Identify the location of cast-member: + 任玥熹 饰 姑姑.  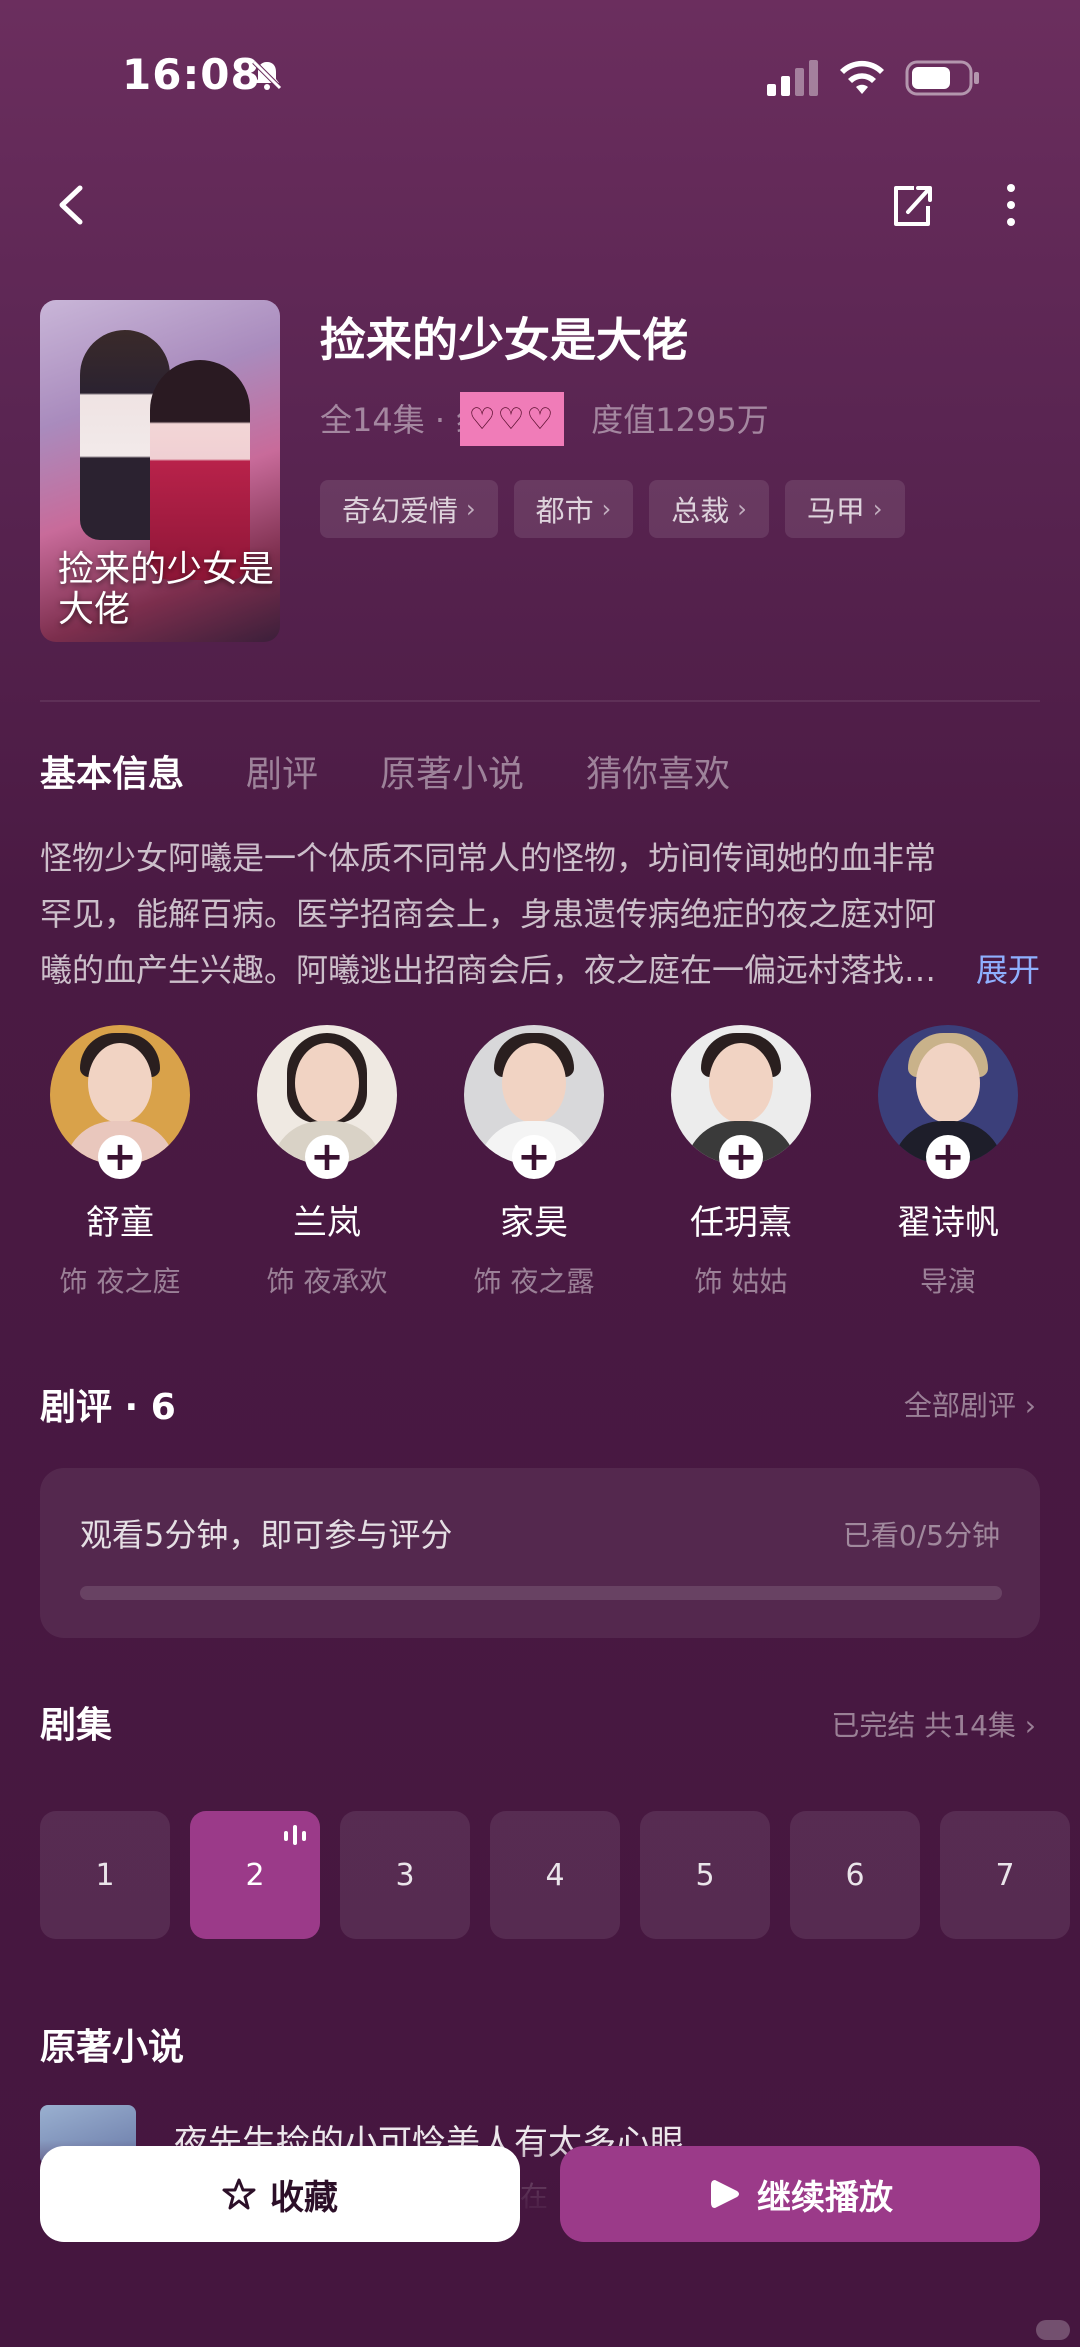
(741, 1162).